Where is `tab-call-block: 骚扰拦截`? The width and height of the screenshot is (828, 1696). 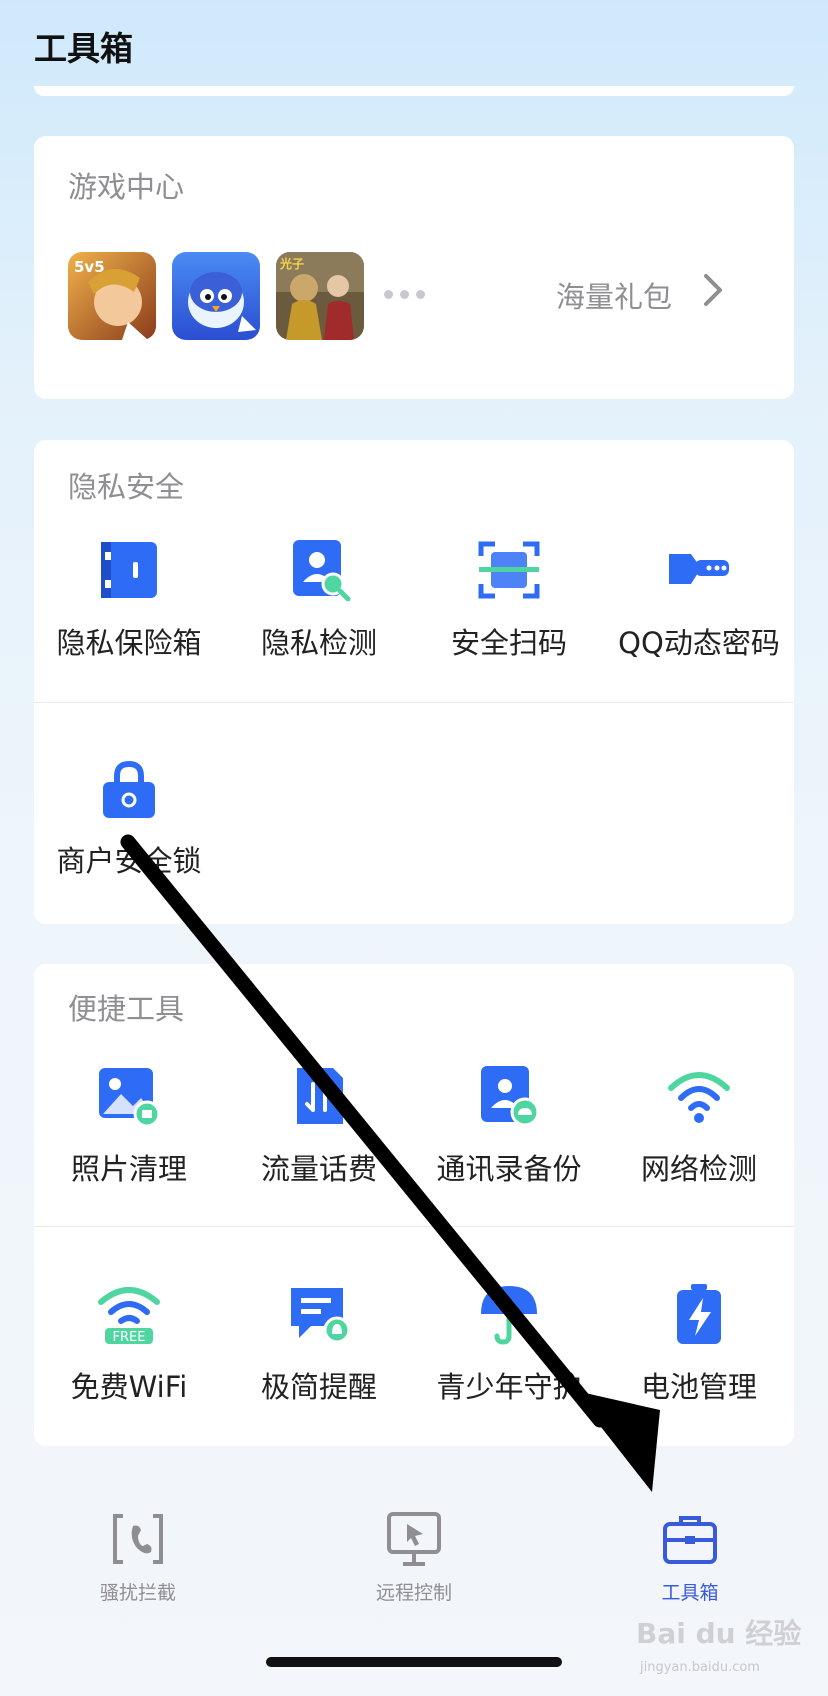 tab-call-block: 骚扰拦截 is located at coordinates (138, 1557).